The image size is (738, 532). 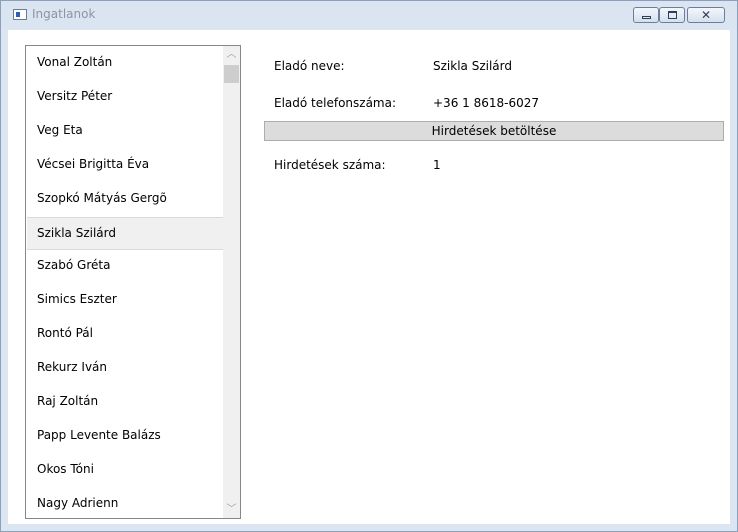 I want to click on close-icon: ✕, so click(x=706, y=15).